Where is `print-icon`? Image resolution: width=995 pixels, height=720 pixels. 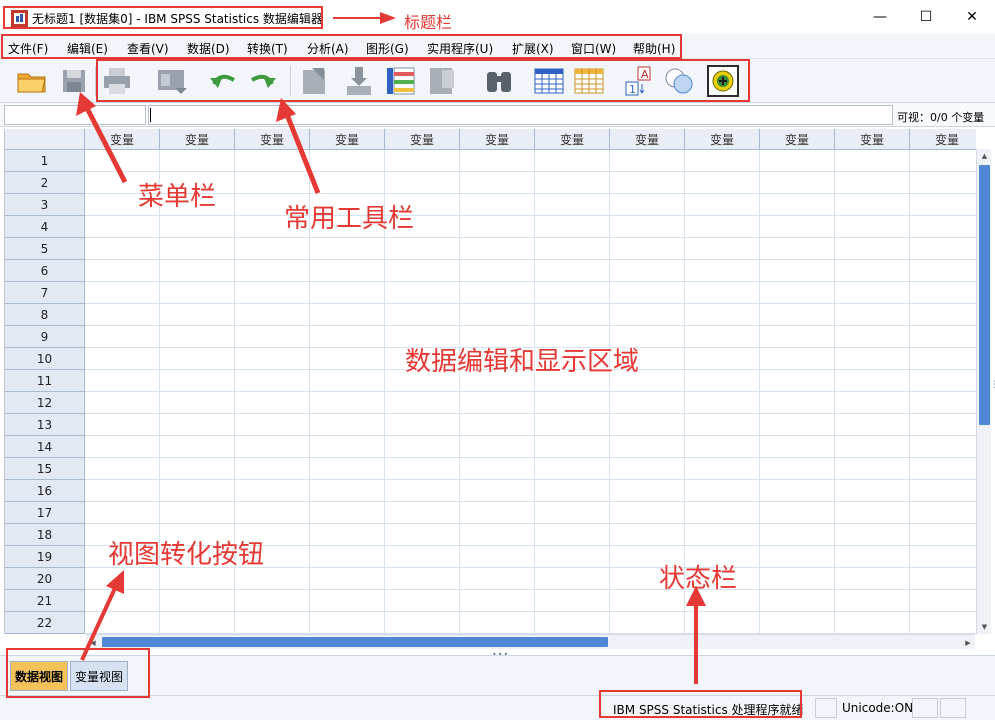
print-icon is located at coordinates (117, 81).